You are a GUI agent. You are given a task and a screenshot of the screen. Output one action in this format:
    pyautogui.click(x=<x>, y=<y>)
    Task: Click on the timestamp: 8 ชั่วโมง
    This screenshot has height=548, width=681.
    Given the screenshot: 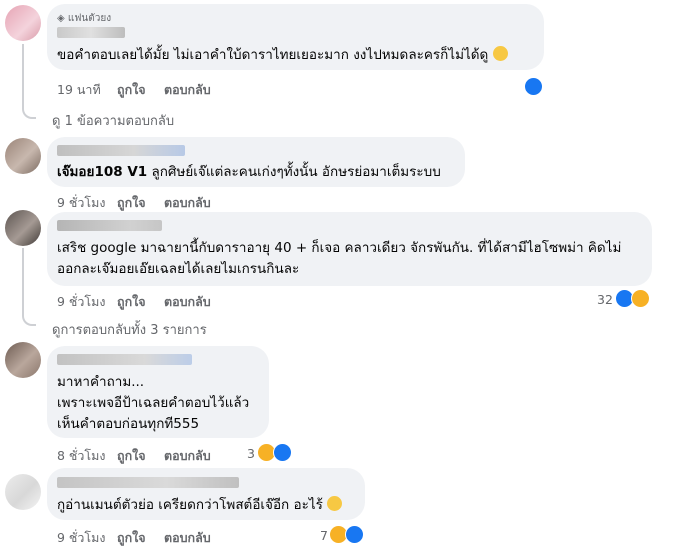 What is the action you would take?
    pyautogui.click(x=81, y=456)
    